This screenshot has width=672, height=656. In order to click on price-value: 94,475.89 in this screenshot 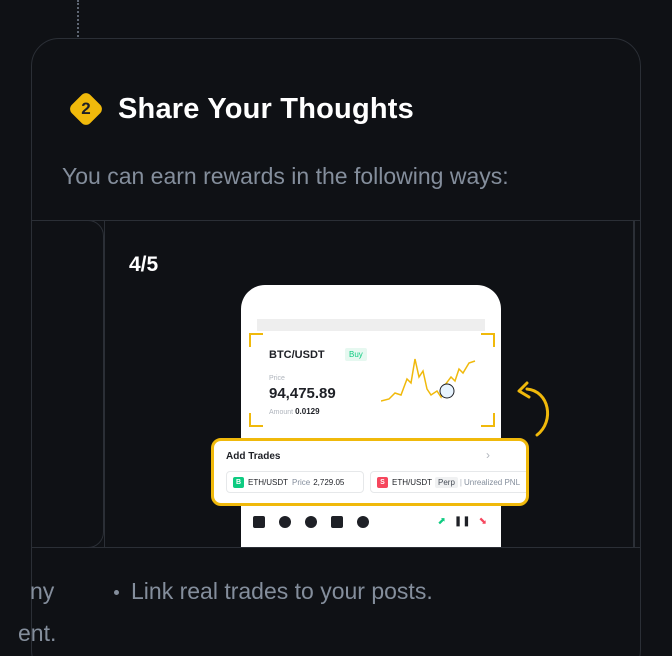, I will do `click(302, 393)`.